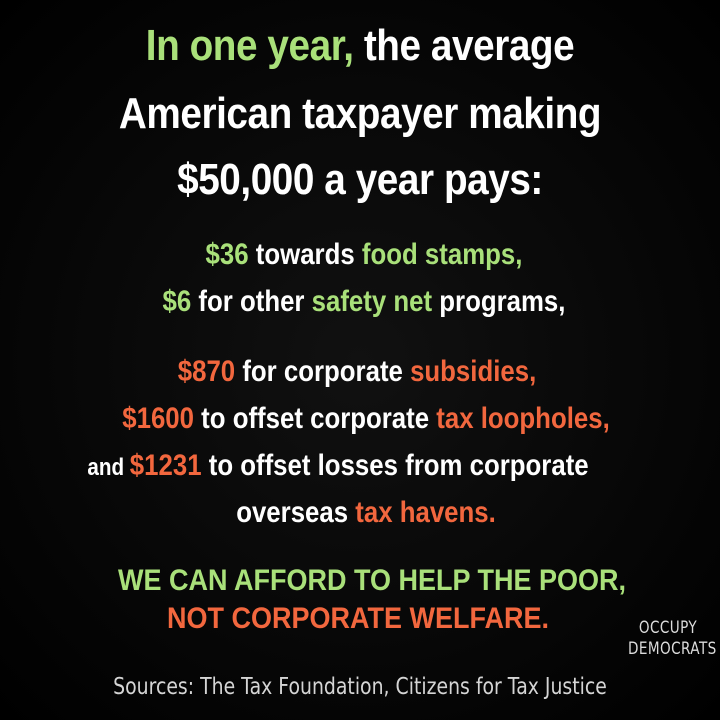 The image size is (720, 720). What do you see at coordinates (473, 371) in the screenshot?
I see `item-highlight: subsidies,` at bounding box center [473, 371].